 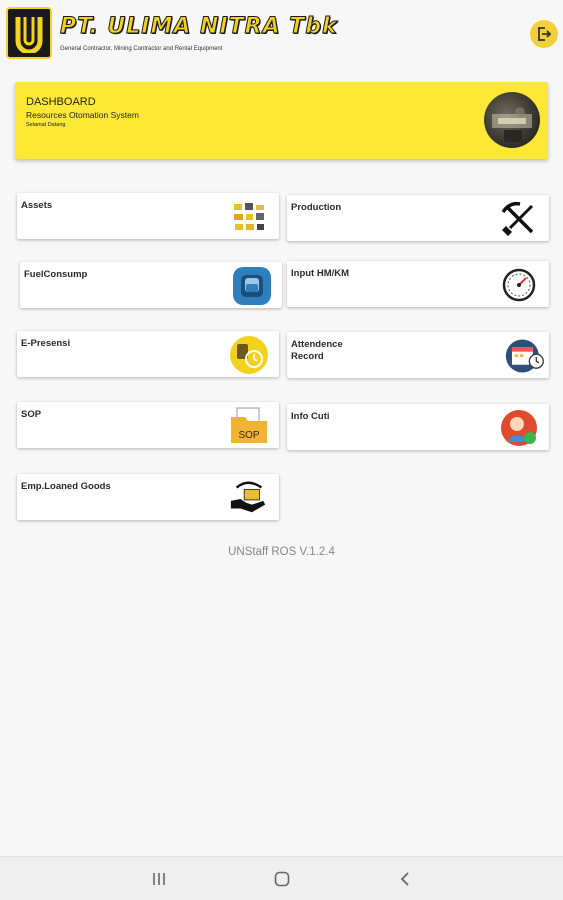 I want to click on back-button, so click(x=405, y=879).